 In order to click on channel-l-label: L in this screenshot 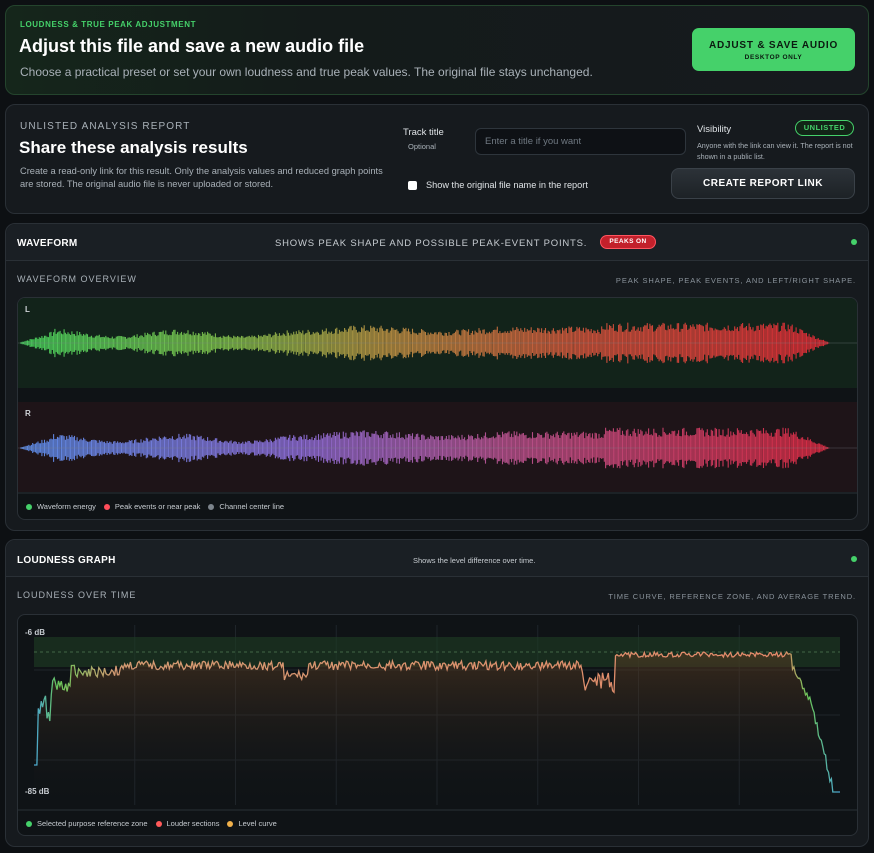, I will do `click(27, 309)`.